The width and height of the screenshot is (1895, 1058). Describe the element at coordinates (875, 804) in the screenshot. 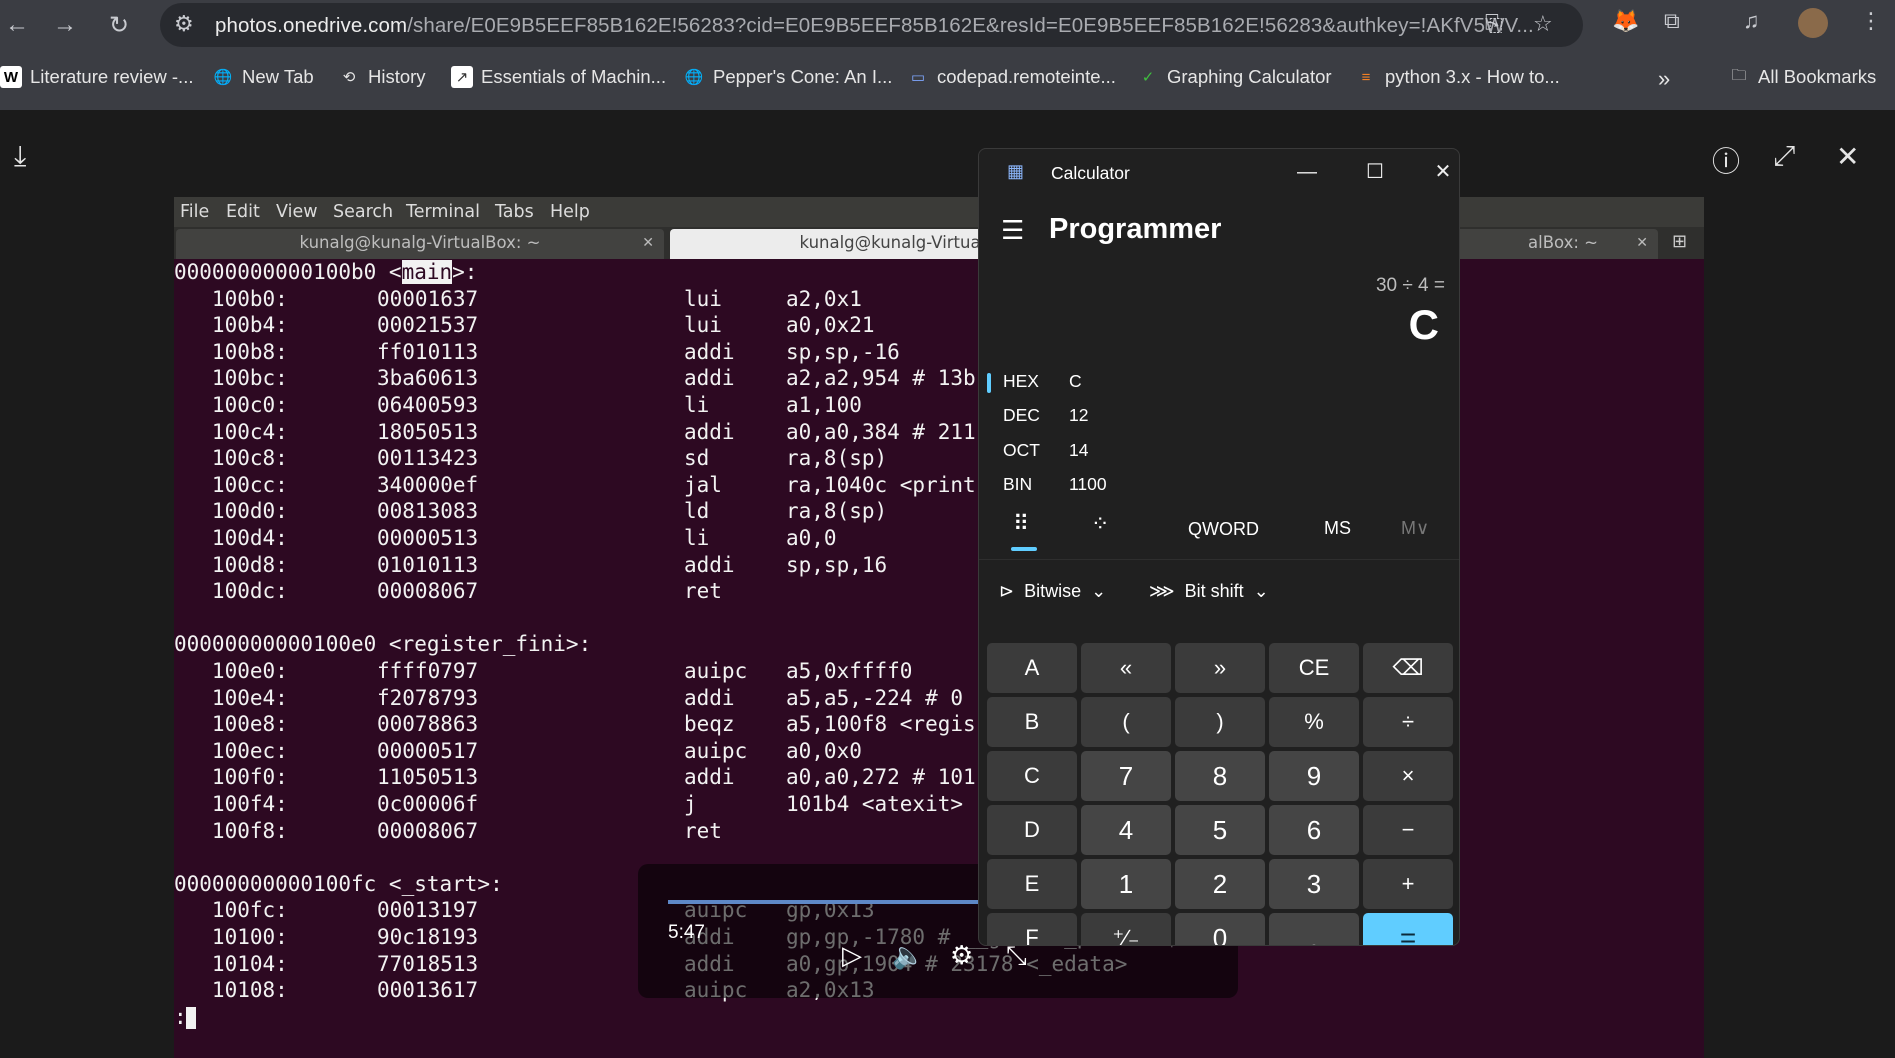

I see `terminal-args: 101b4 <atexit>` at that location.